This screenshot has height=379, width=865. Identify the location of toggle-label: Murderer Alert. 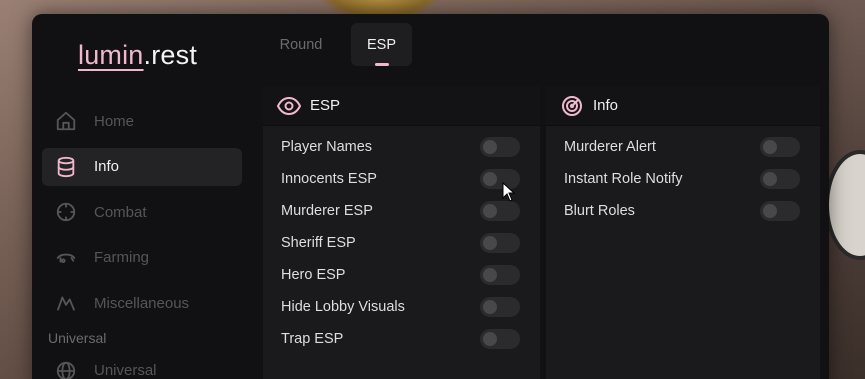
(610, 147).